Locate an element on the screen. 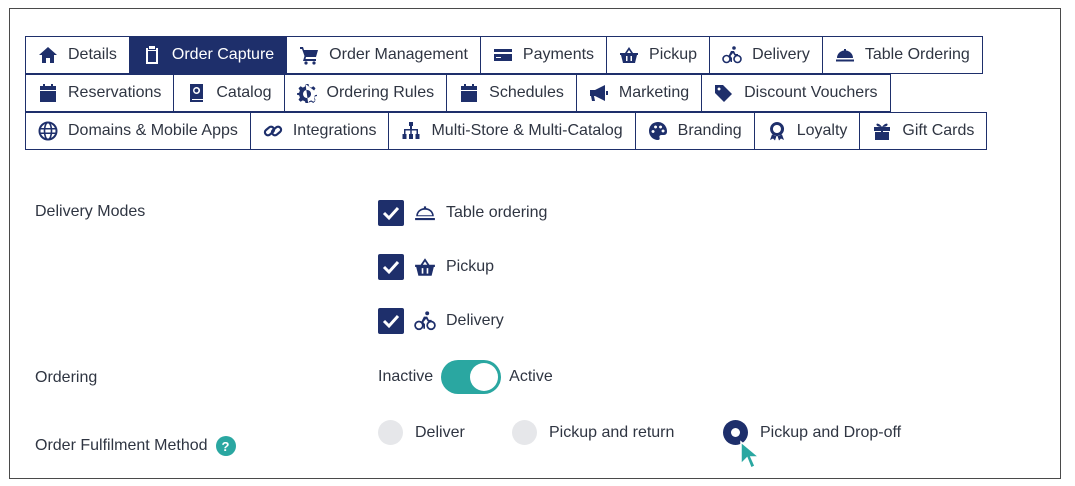 This screenshot has height=486, width=1075. tab-catalog: Catalog is located at coordinates (229, 93).